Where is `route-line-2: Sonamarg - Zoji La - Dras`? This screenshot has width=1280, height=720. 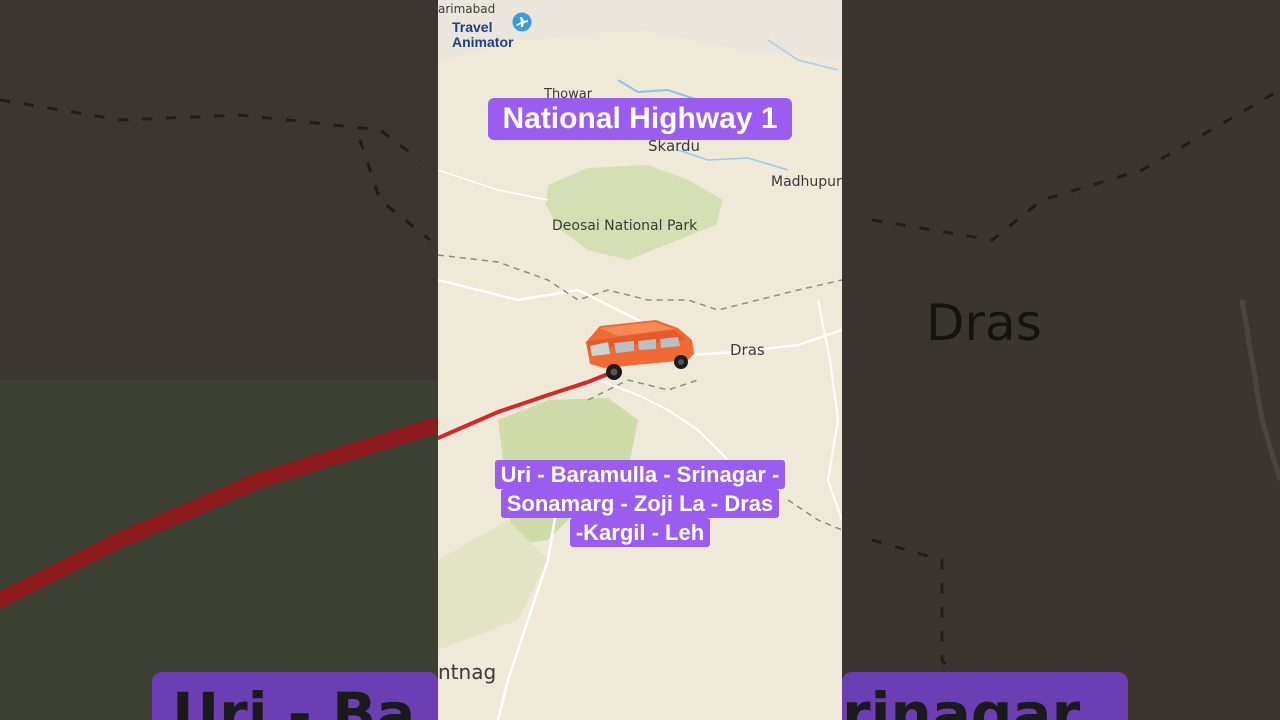 route-line-2: Sonamarg - Zoji La - Dras is located at coordinates (640, 503).